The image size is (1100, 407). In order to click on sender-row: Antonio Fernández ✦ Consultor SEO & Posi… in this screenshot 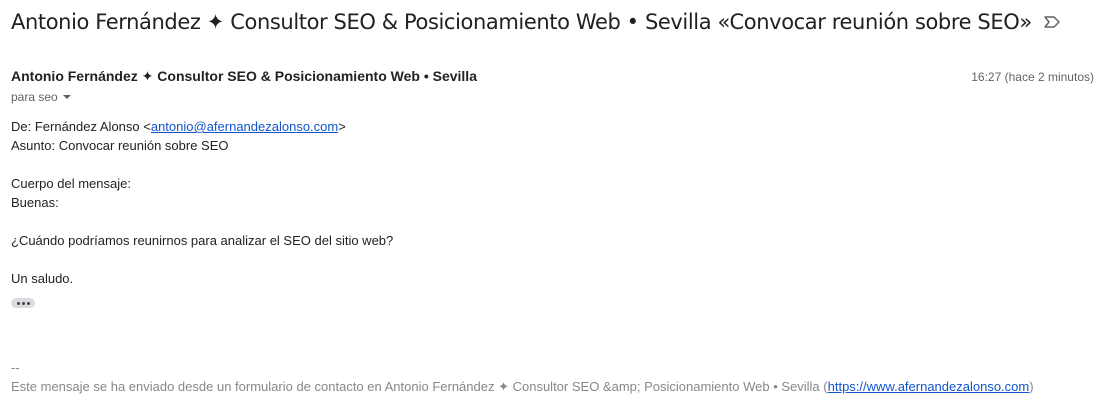, I will do `click(552, 76)`.